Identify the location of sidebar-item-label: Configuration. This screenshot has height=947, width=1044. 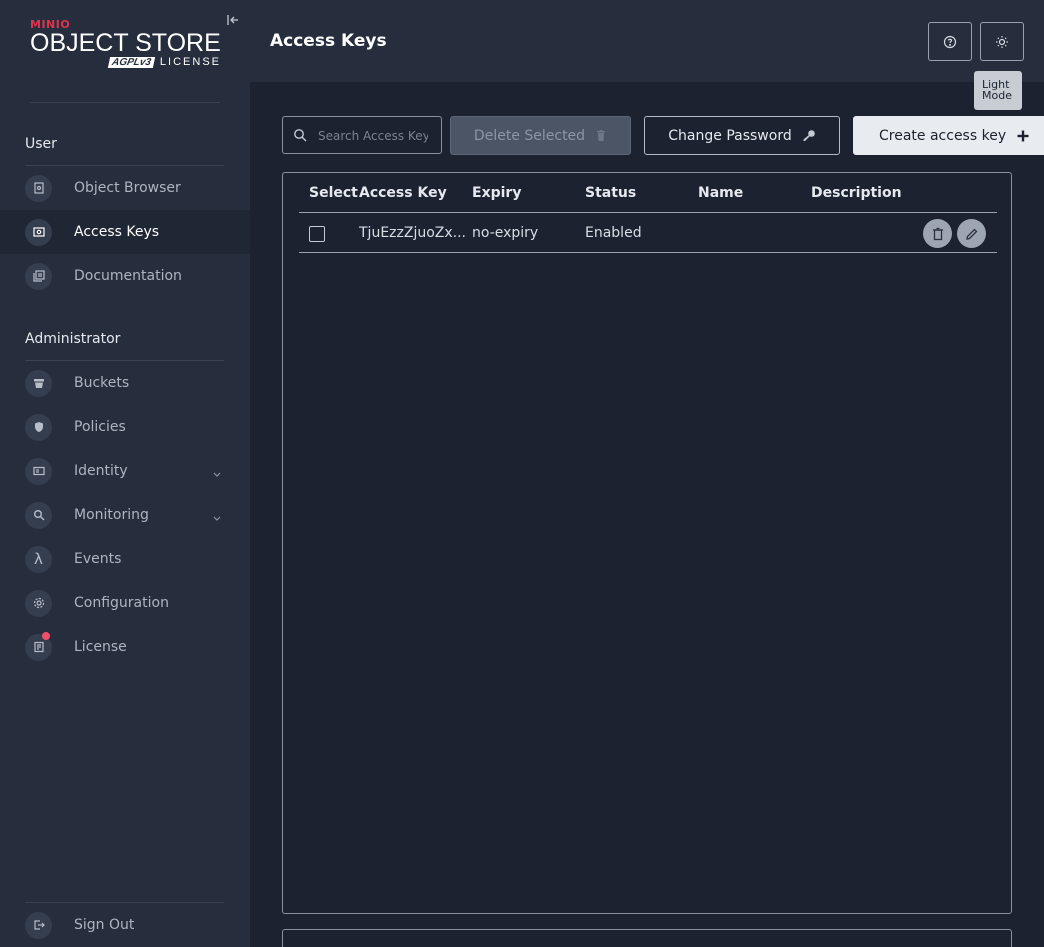
(121, 603).